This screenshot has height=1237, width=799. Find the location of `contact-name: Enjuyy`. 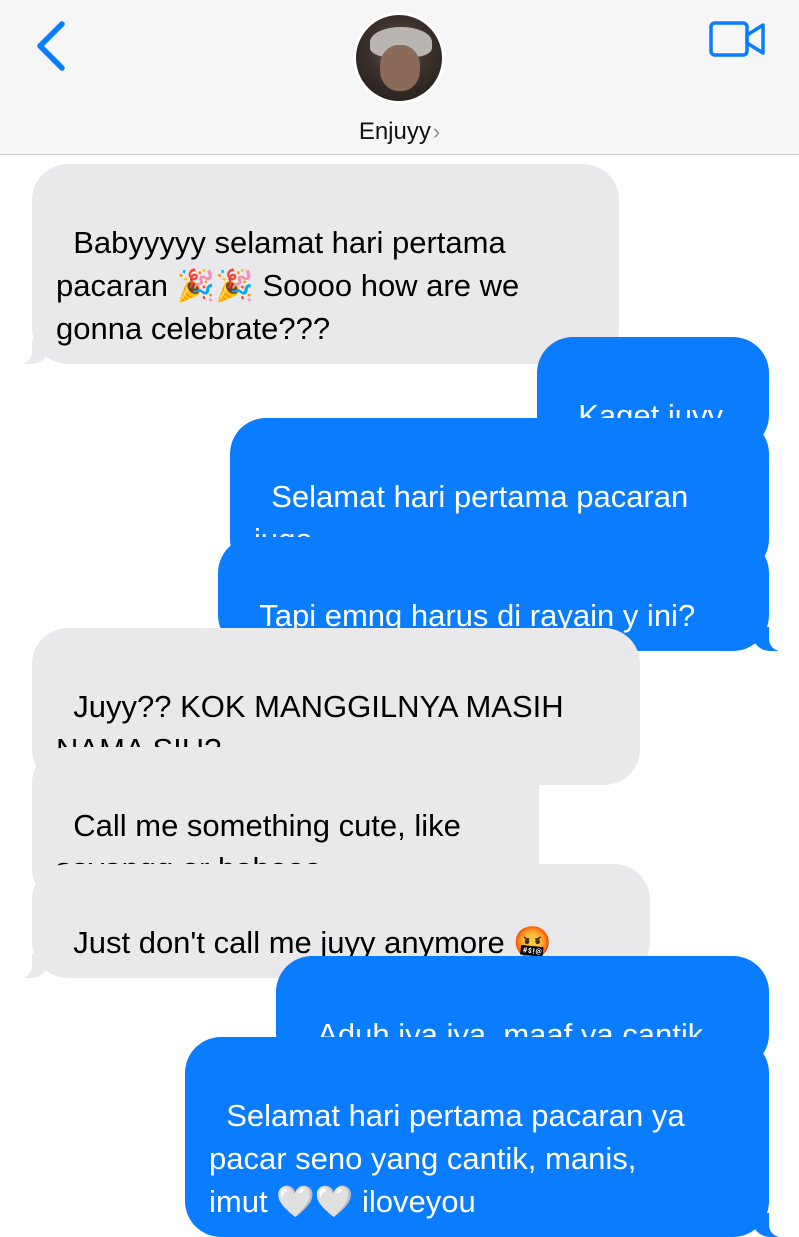

contact-name: Enjuyy is located at coordinates (394, 131).